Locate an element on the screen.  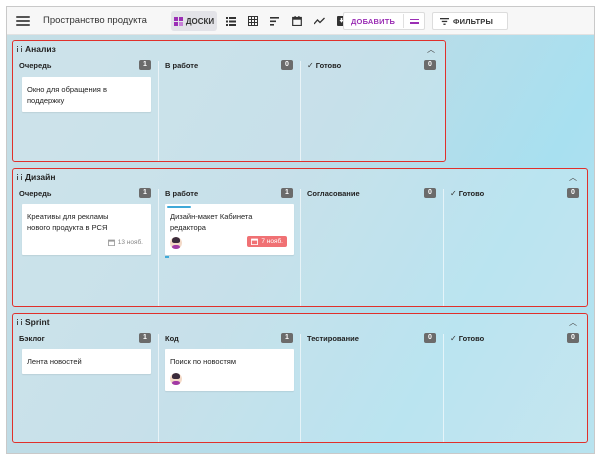
column-approval: Согласование 0 is located at coordinates (371, 247).